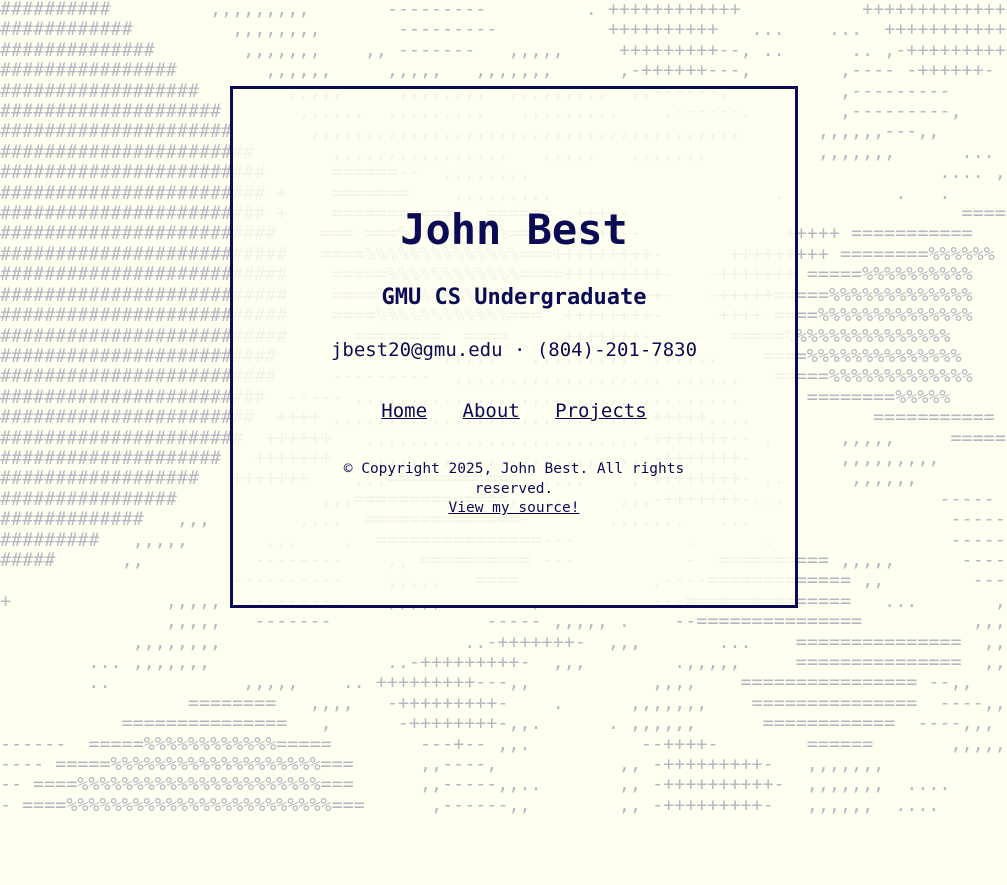 Image resolution: width=1007 pixels, height=885 pixels. What do you see at coordinates (514, 350) in the screenshot?
I see `contact-info: jbest20@gmu.edu · (804)-201-7830` at bounding box center [514, 350].